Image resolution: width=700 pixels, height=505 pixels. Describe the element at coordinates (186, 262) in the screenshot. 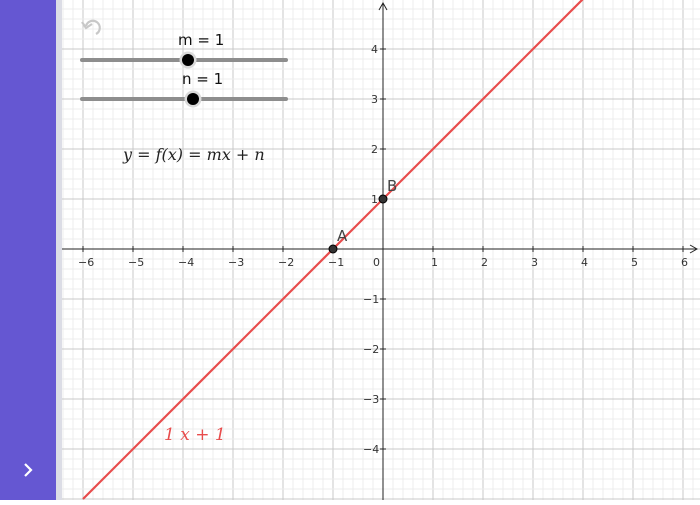

I see `x-tick-label: −4` at that location.